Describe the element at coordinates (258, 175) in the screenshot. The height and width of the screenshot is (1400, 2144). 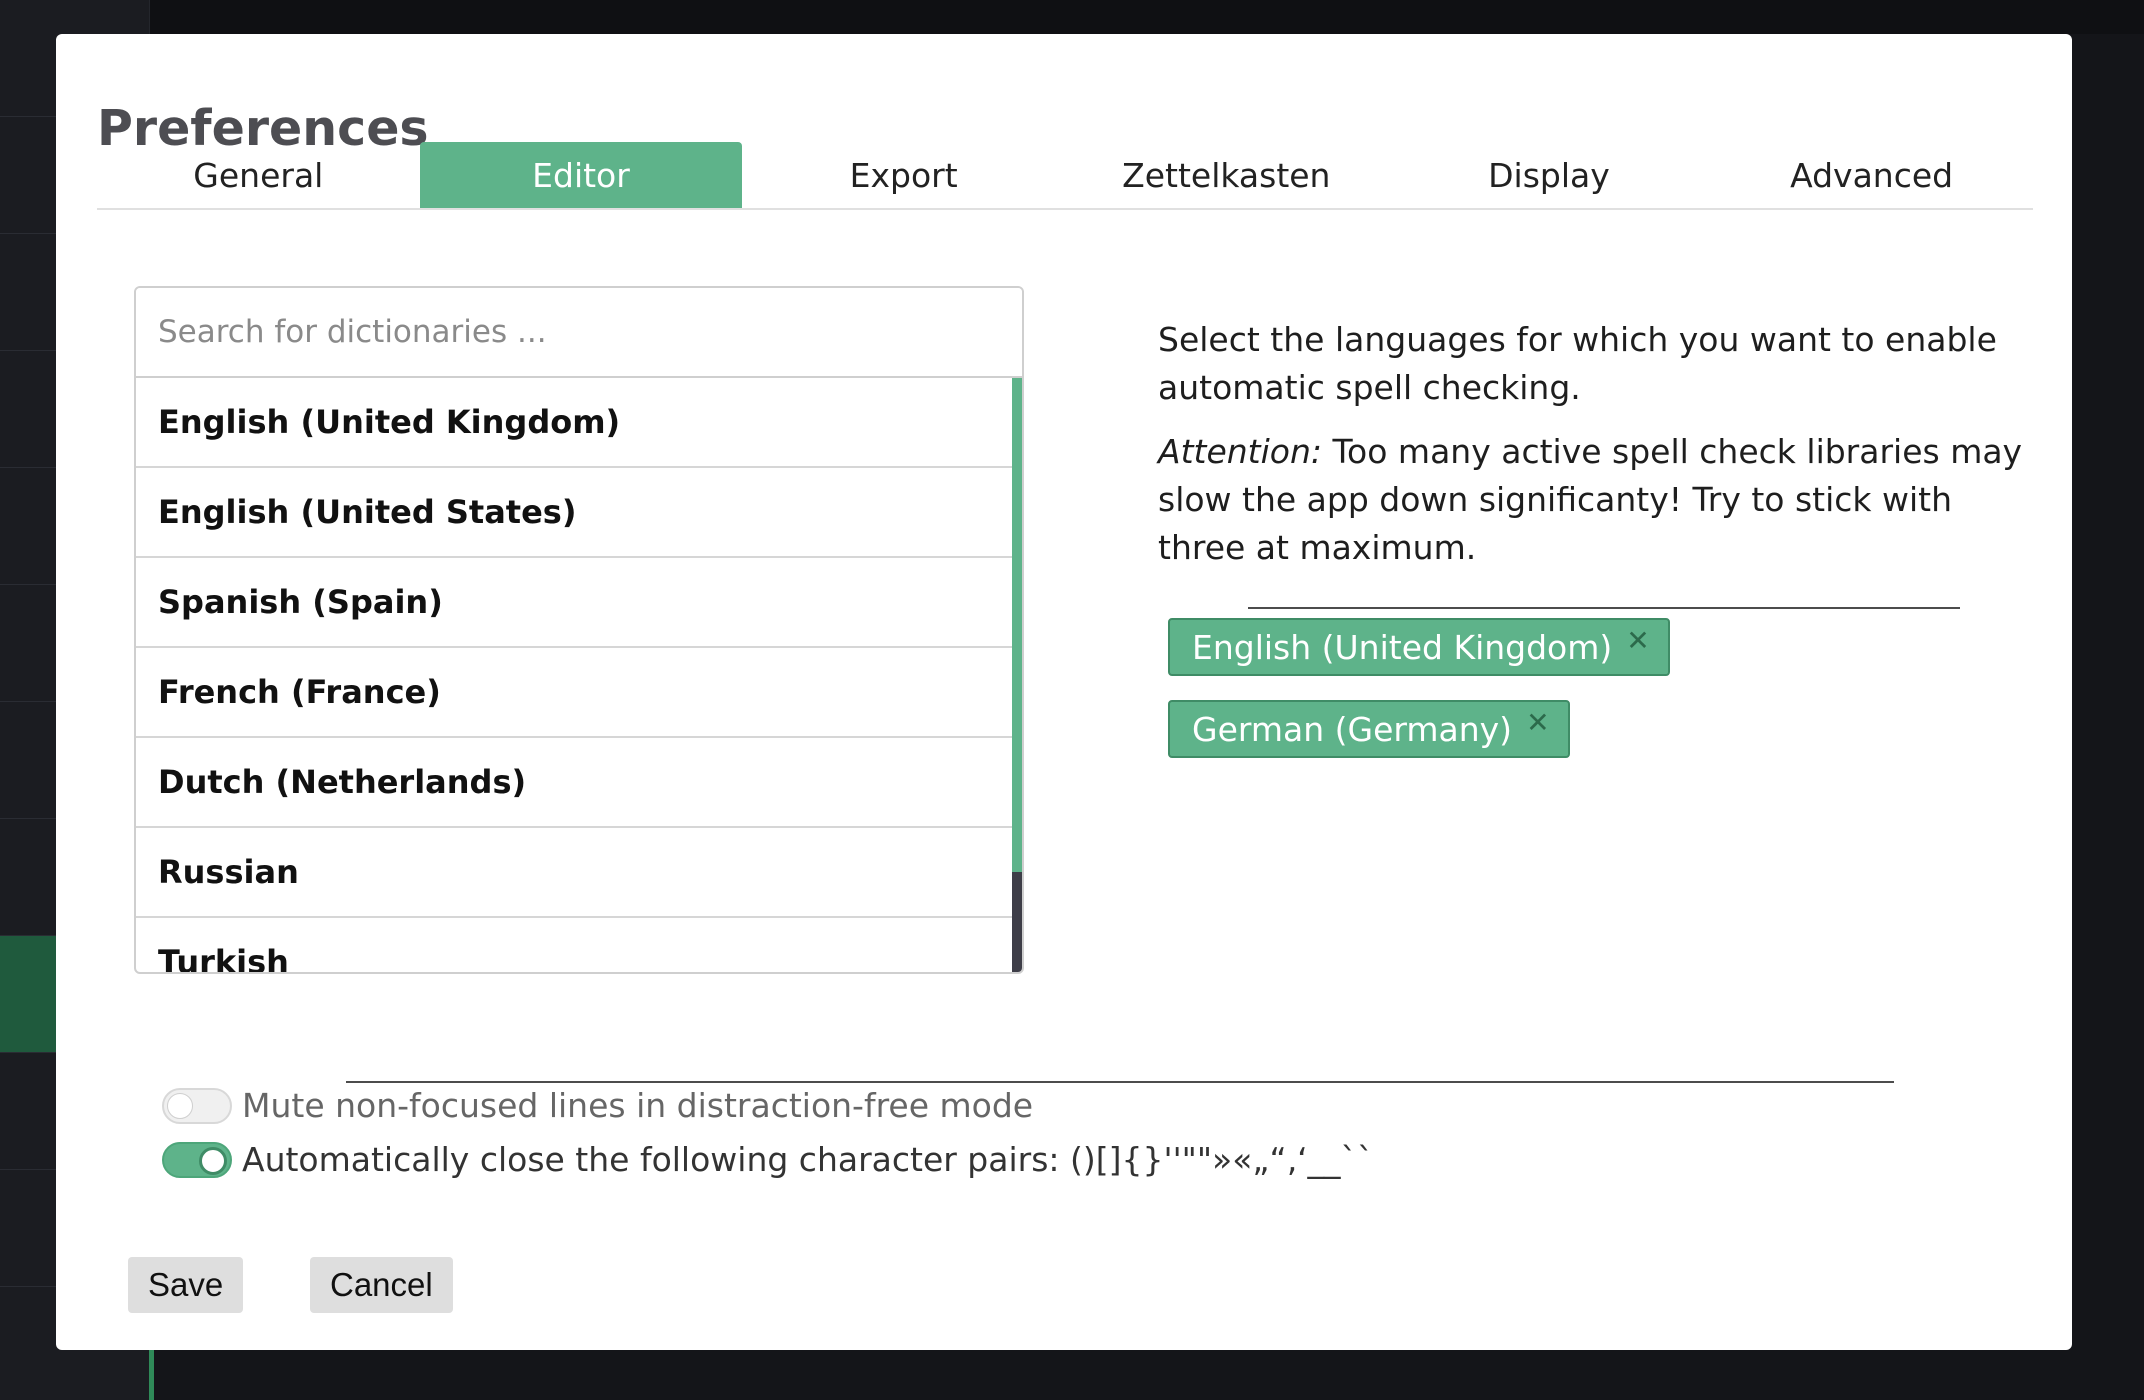
I see `tab-general: General` at that location.